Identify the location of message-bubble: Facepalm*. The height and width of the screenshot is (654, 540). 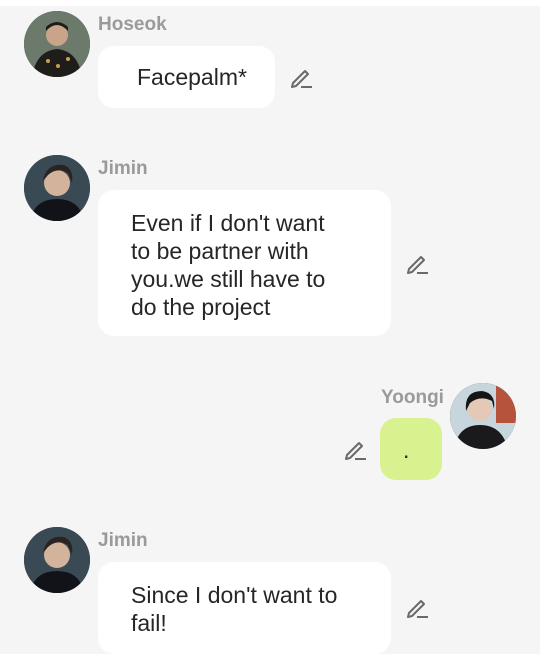
(186, 77).